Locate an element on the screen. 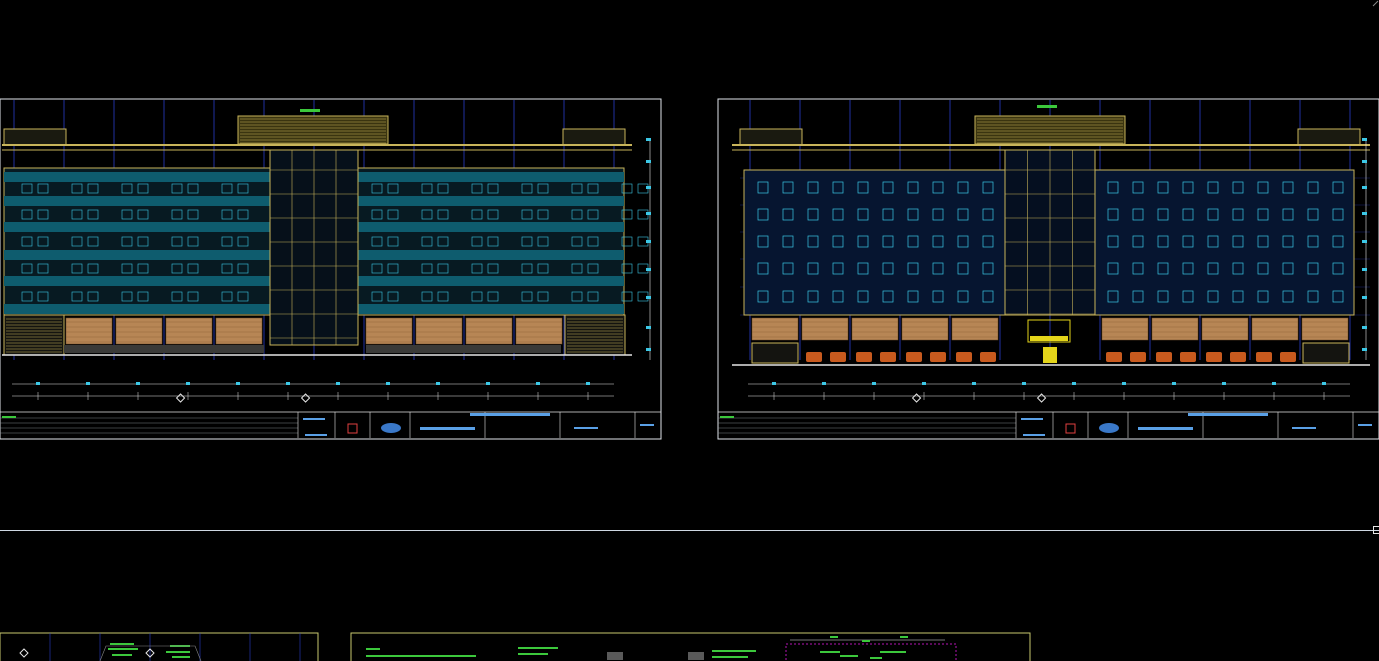  cursor-pickbox is located at coordinates (1376, 530).